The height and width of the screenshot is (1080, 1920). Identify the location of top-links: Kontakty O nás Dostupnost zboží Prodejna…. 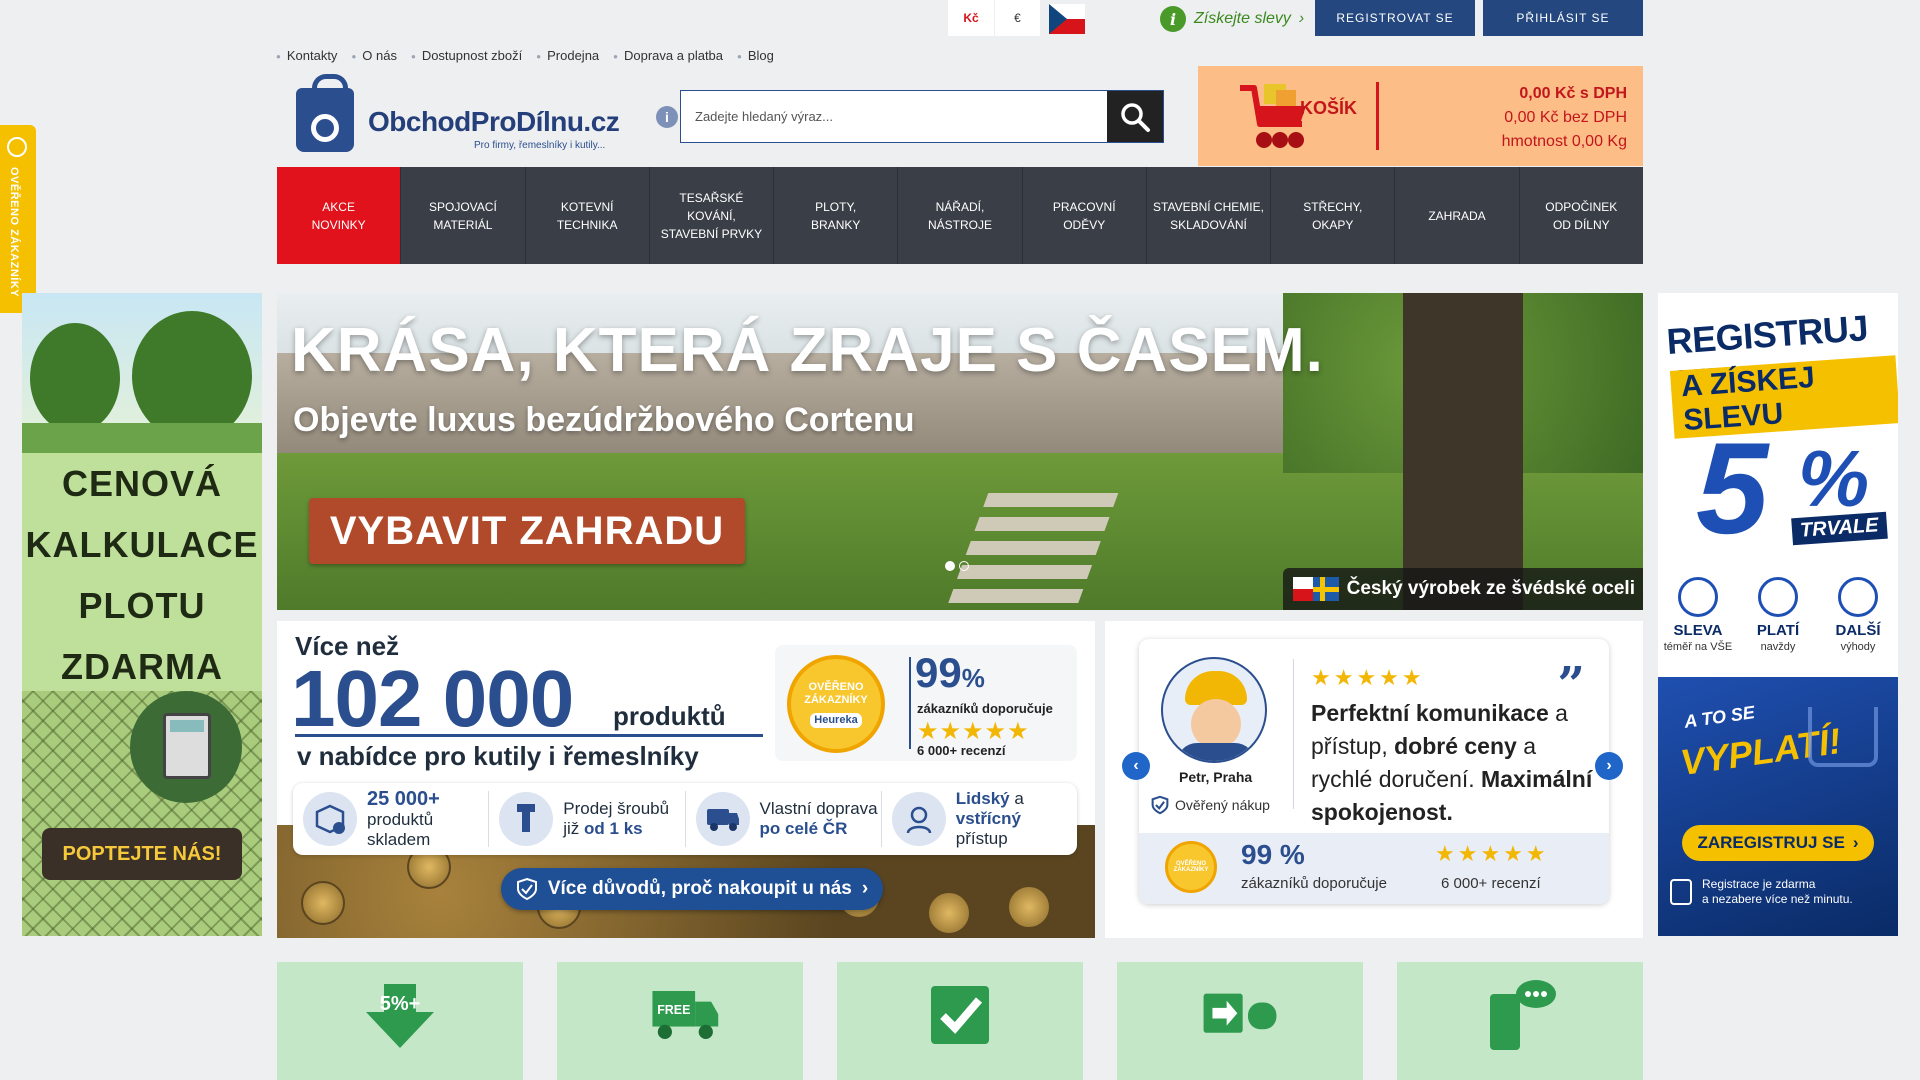
(525, 55).